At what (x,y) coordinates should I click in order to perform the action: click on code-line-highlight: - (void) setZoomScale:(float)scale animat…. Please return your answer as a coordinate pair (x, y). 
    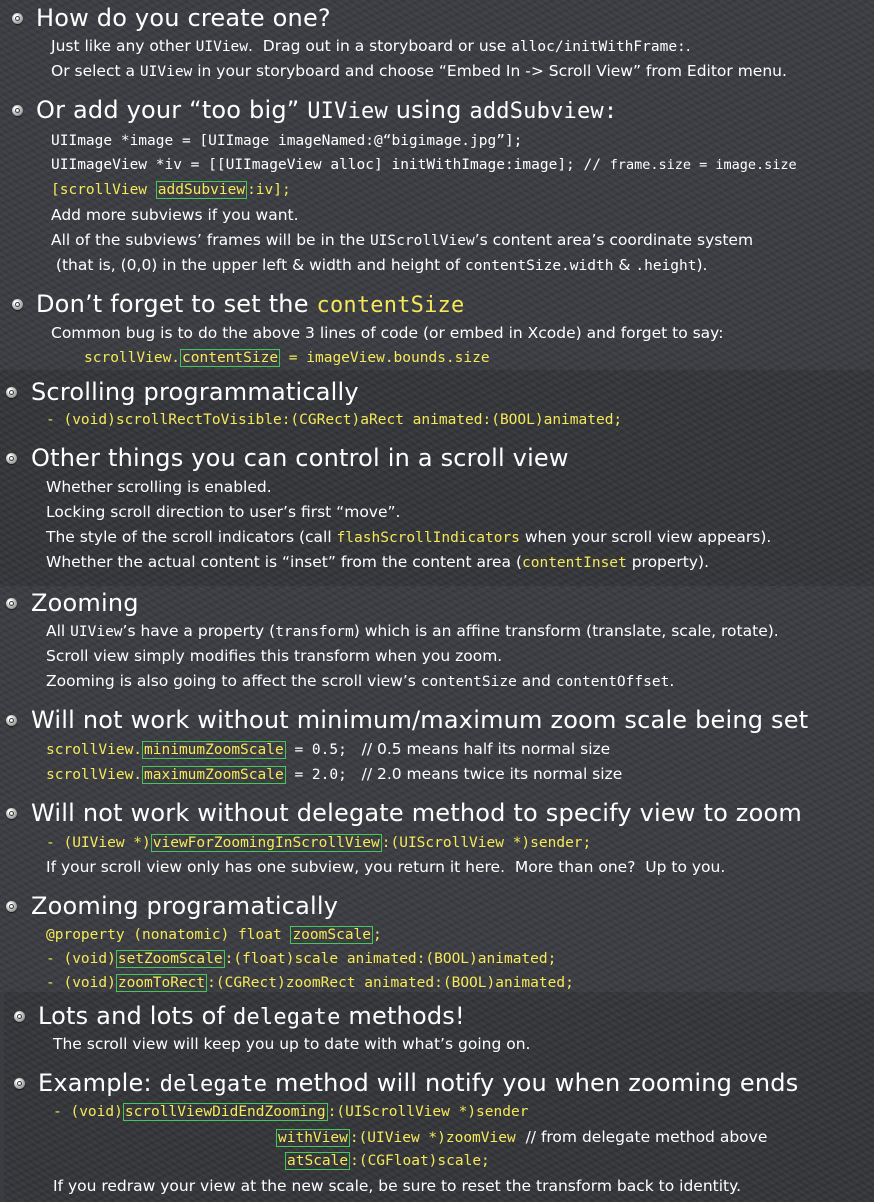
    Looking at the image, I should click on (301, 959).